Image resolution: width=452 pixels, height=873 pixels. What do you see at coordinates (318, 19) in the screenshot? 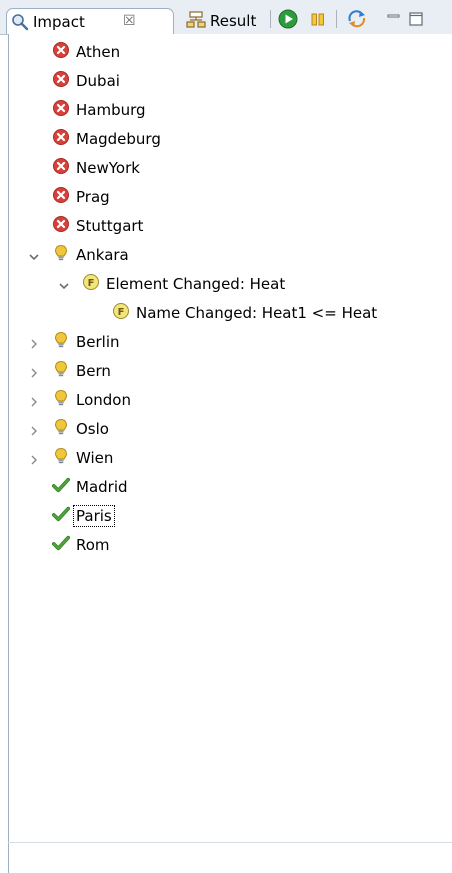
I see `pause-icon` at bounding box center [318, 19].